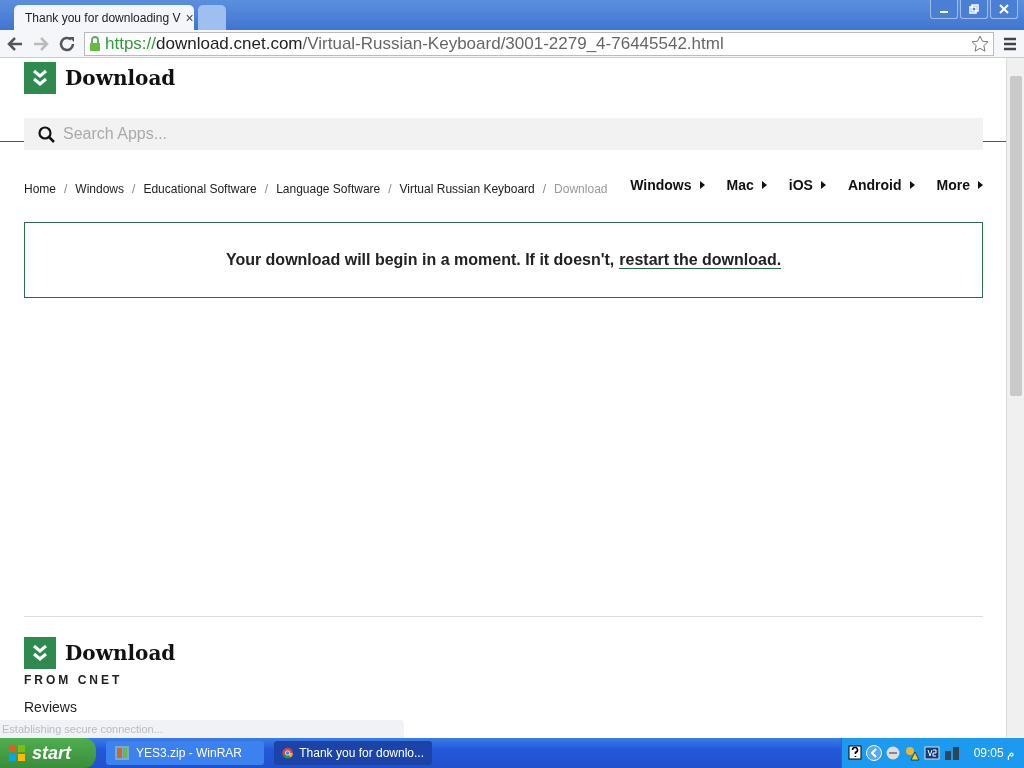  I want to click on breadcrumb-link: Home, so click(40, 189).